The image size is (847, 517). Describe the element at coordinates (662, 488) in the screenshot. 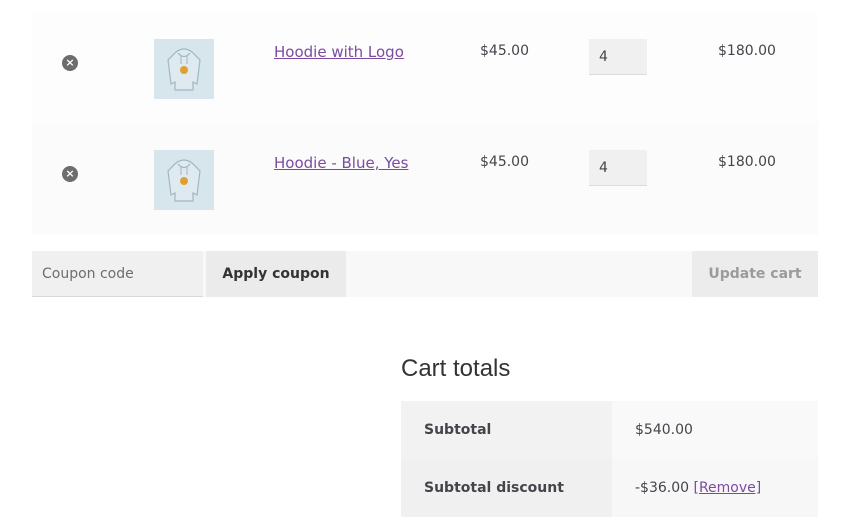

I see `discount-value: -$36.00` at that location.